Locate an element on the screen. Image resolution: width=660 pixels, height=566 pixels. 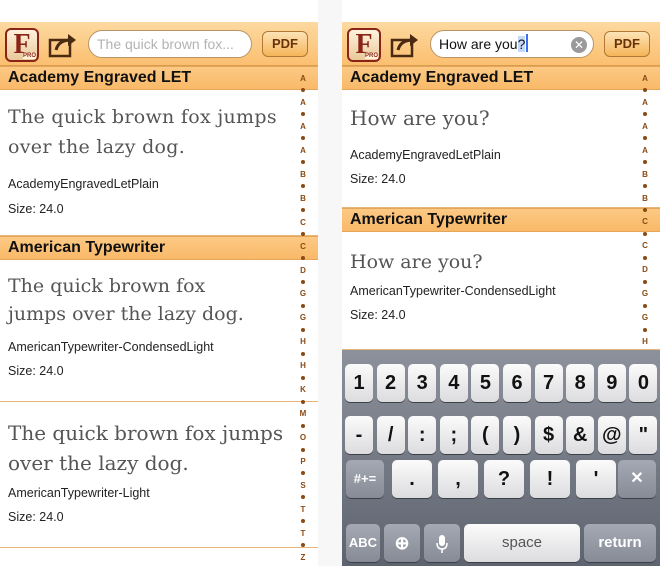
key: 2 is located at coordinates (390, 383).